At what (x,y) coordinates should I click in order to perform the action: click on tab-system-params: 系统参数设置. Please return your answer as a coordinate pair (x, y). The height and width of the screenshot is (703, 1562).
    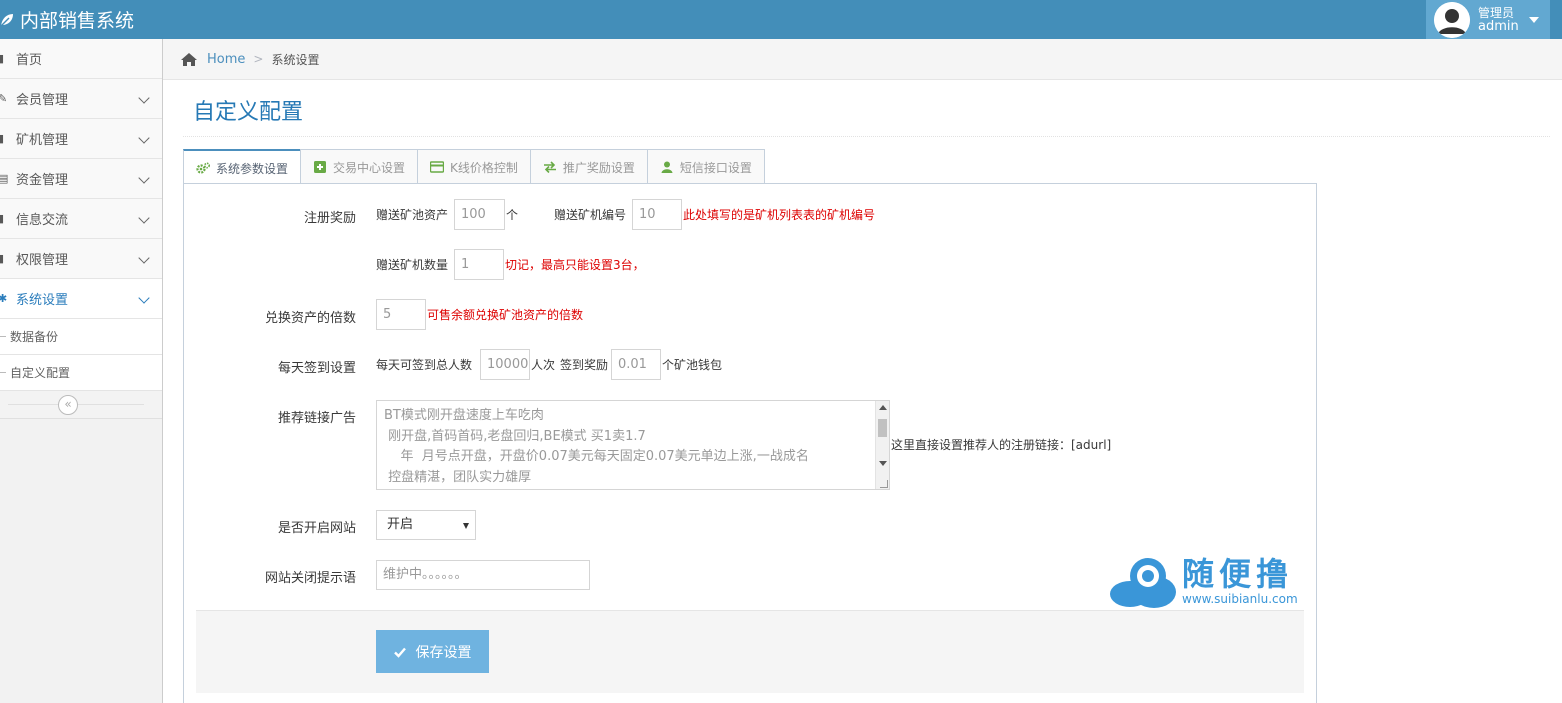
    Looking at the image, I should click on (242, 167).